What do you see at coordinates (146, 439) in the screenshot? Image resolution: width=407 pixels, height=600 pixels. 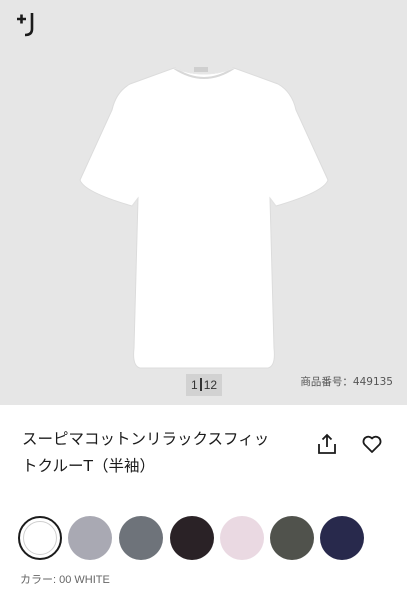 I see `product-title-line-1: スーピマコットンリラックスフィッ` at bounding box center [146, 439].